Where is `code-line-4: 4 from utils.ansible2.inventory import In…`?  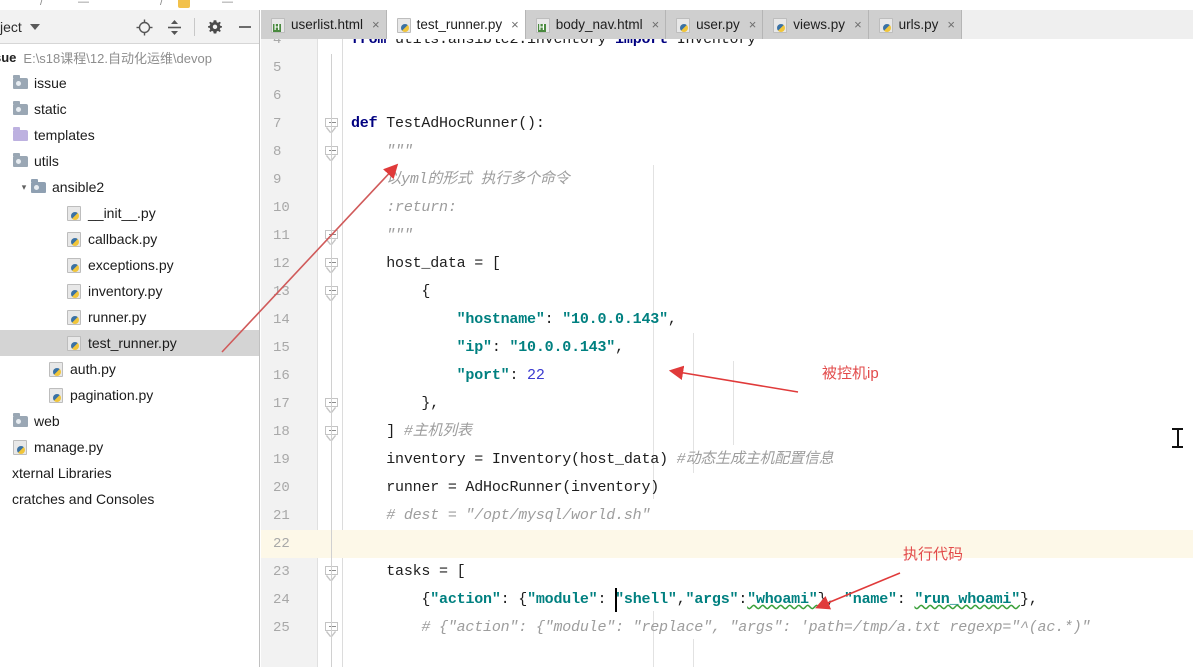
code-line-4: 4 from utils.ansible2.inventory import In… is located at coordinates (727, 46).